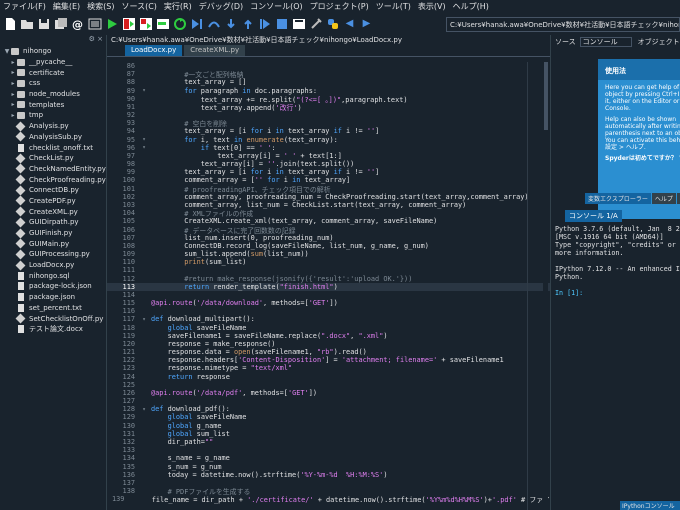 The height and width of the screenshot is (510, 680). Describe the element at coordinates (7, 51) in the screenshot. I see `expand-arrow-icon: ▼` at that location.